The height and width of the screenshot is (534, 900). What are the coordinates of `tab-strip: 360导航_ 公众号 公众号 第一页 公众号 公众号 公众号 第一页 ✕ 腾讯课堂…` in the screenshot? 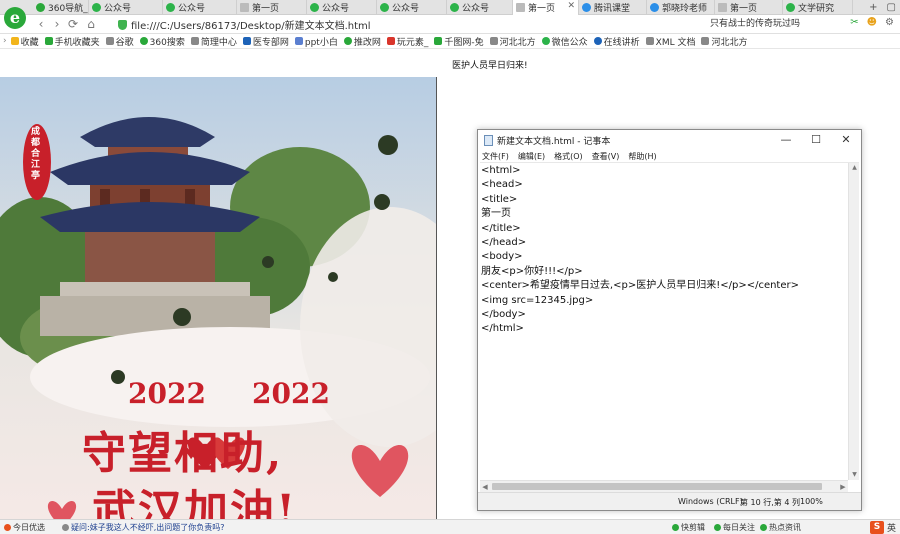 It's located at (450, 7).